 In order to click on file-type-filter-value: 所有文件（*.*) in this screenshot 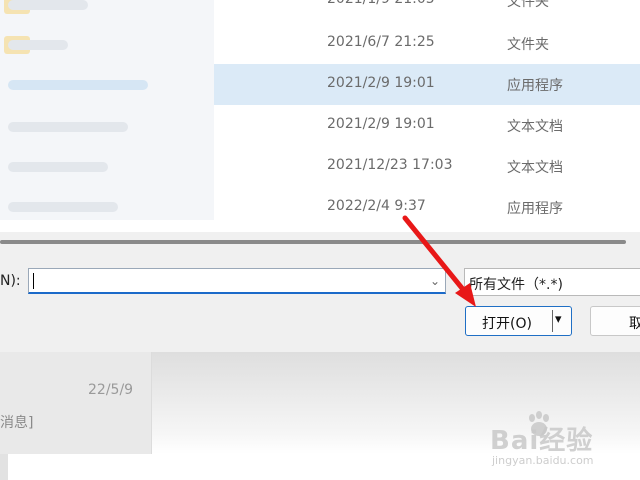, I will do `click(516, 285)`.